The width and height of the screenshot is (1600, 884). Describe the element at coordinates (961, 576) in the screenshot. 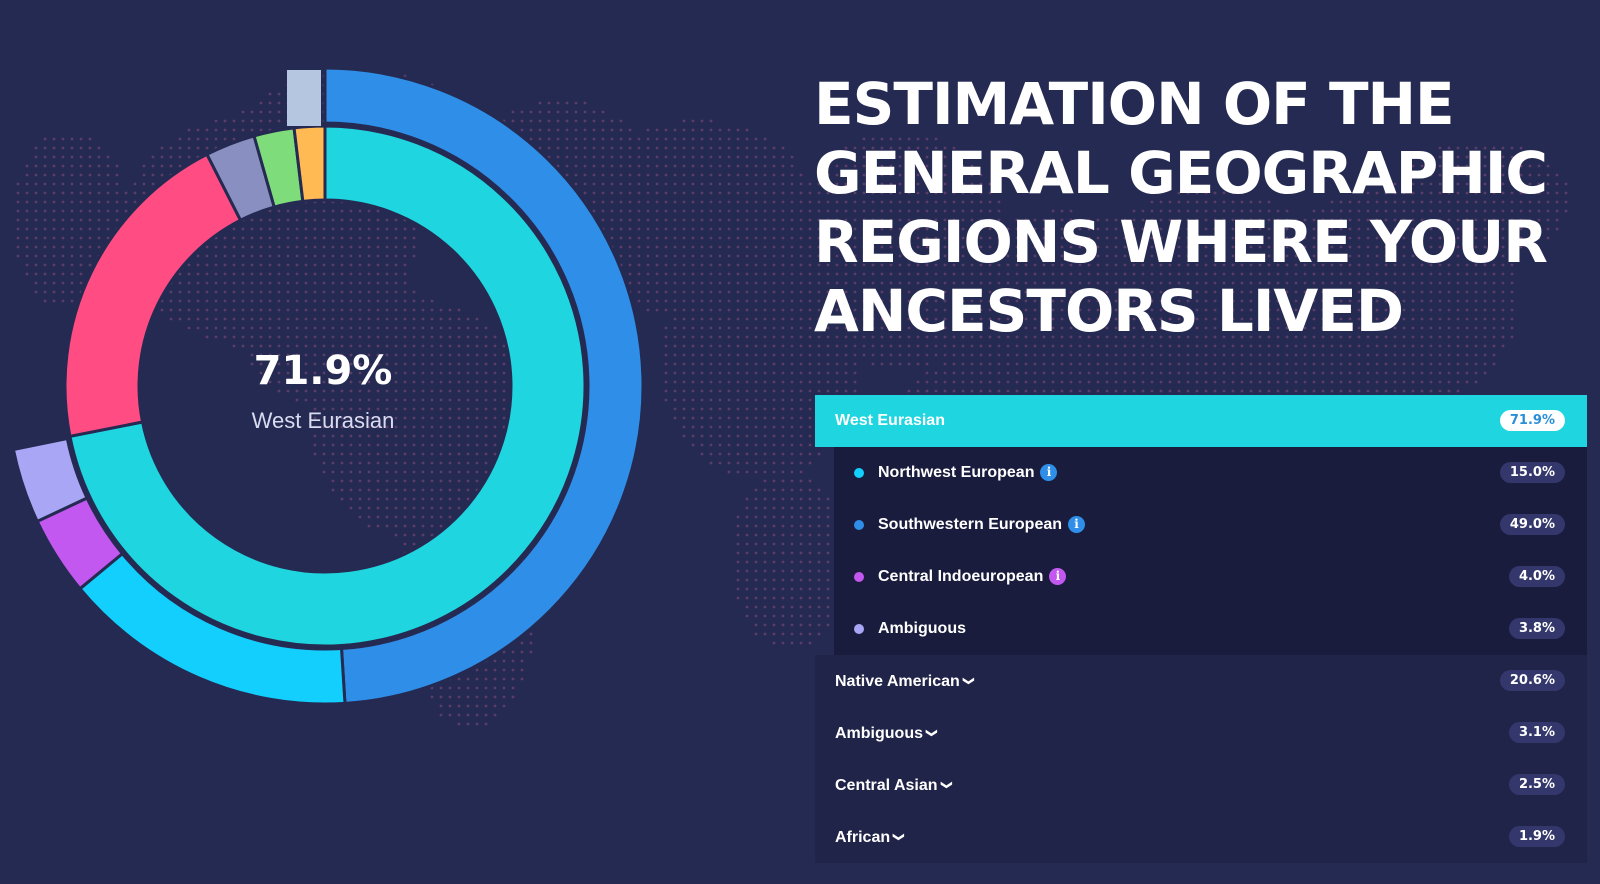

I see `subregion-label: Central Indoeuropean` at that location.